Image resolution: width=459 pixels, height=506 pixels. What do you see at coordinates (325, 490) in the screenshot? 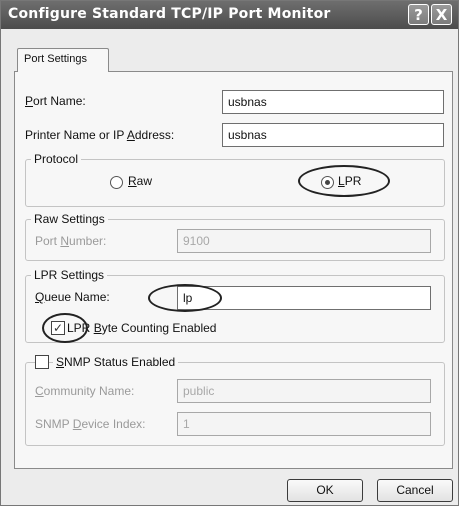
I see `ok-button: OK` at bounding box center [325, 490].